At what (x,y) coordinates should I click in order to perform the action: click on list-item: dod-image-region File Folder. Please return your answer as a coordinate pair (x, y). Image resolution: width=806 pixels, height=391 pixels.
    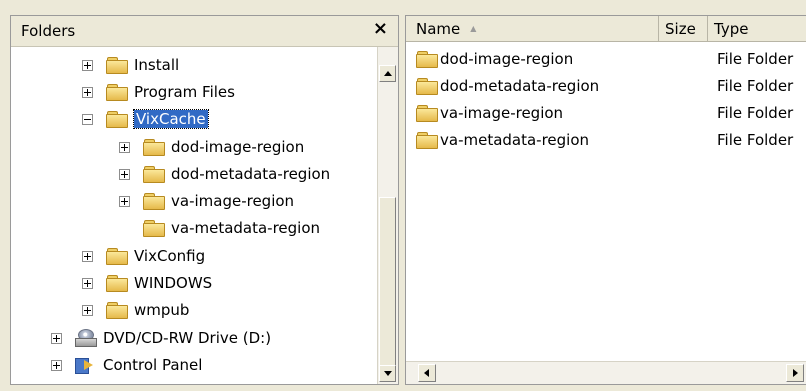
    Looking at the image, I should click on (611, 59).